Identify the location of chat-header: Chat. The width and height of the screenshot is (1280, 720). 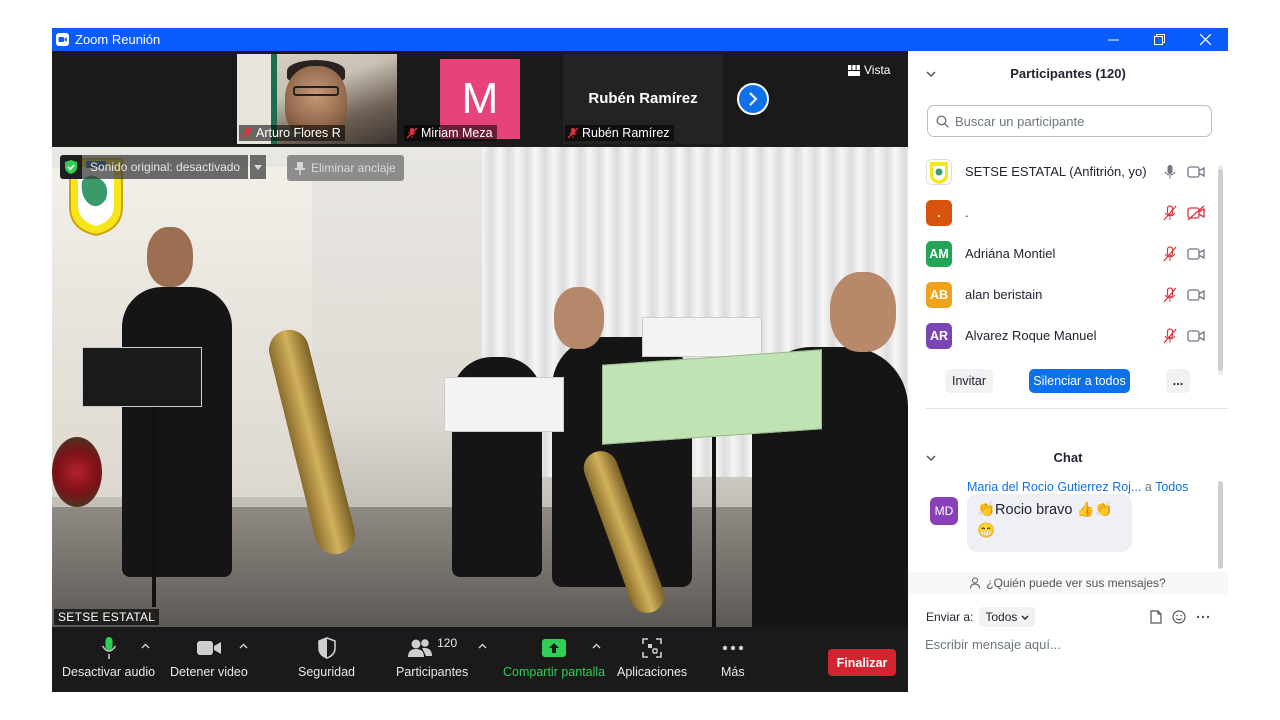
(1068, 457).